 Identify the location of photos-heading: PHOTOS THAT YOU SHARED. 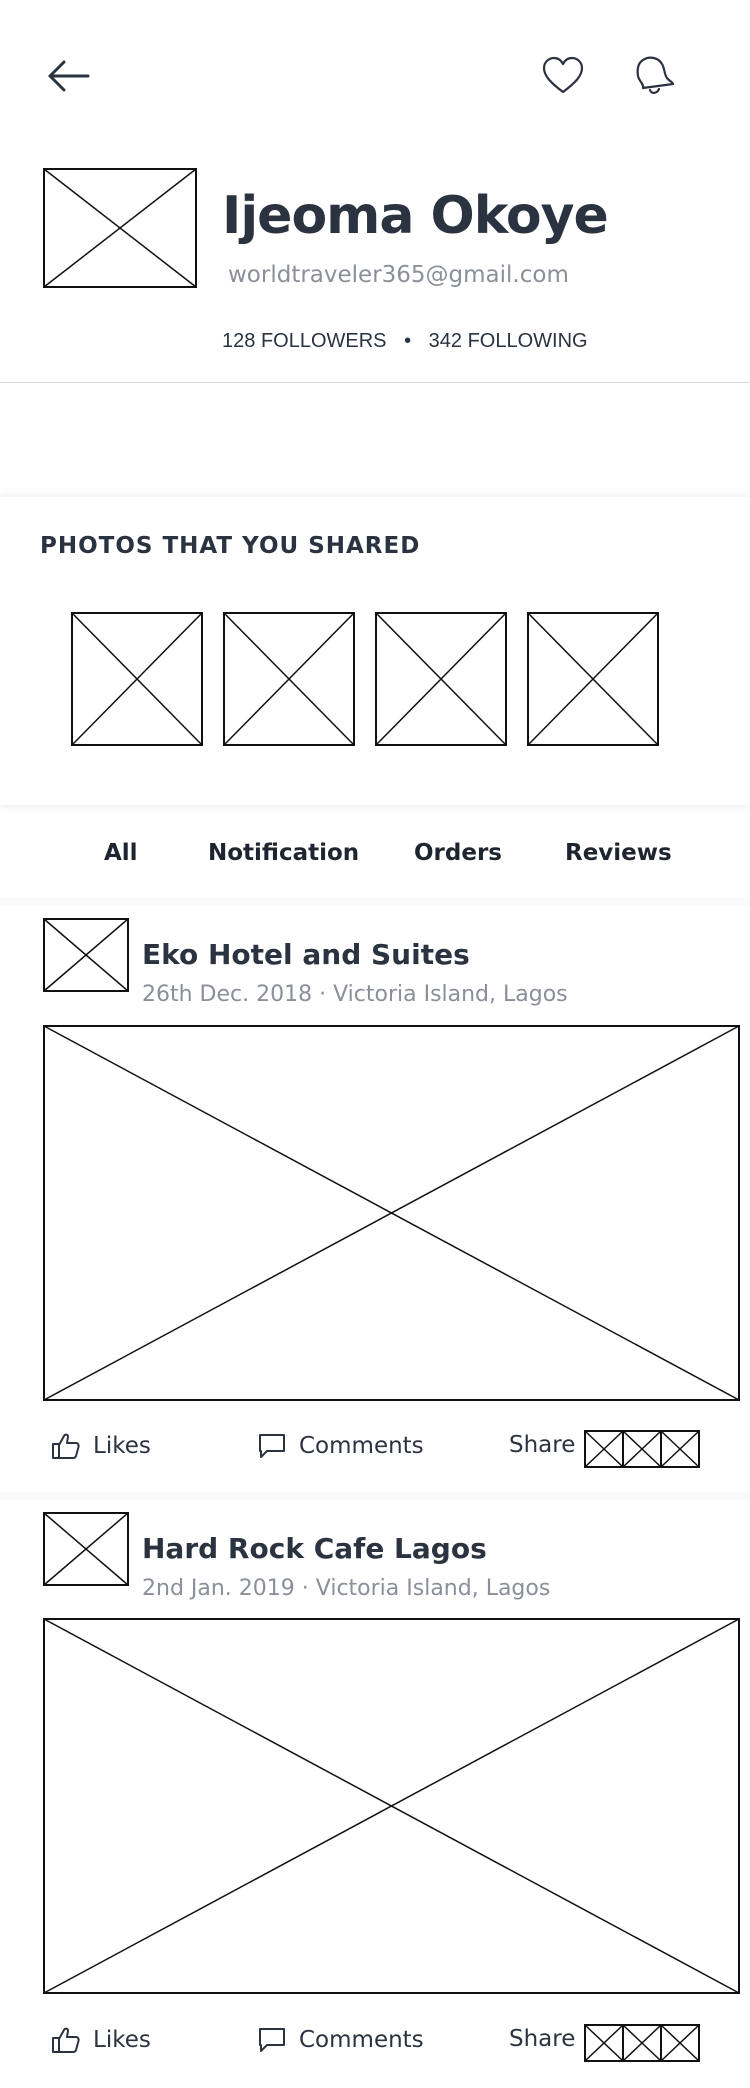
(230, 546).